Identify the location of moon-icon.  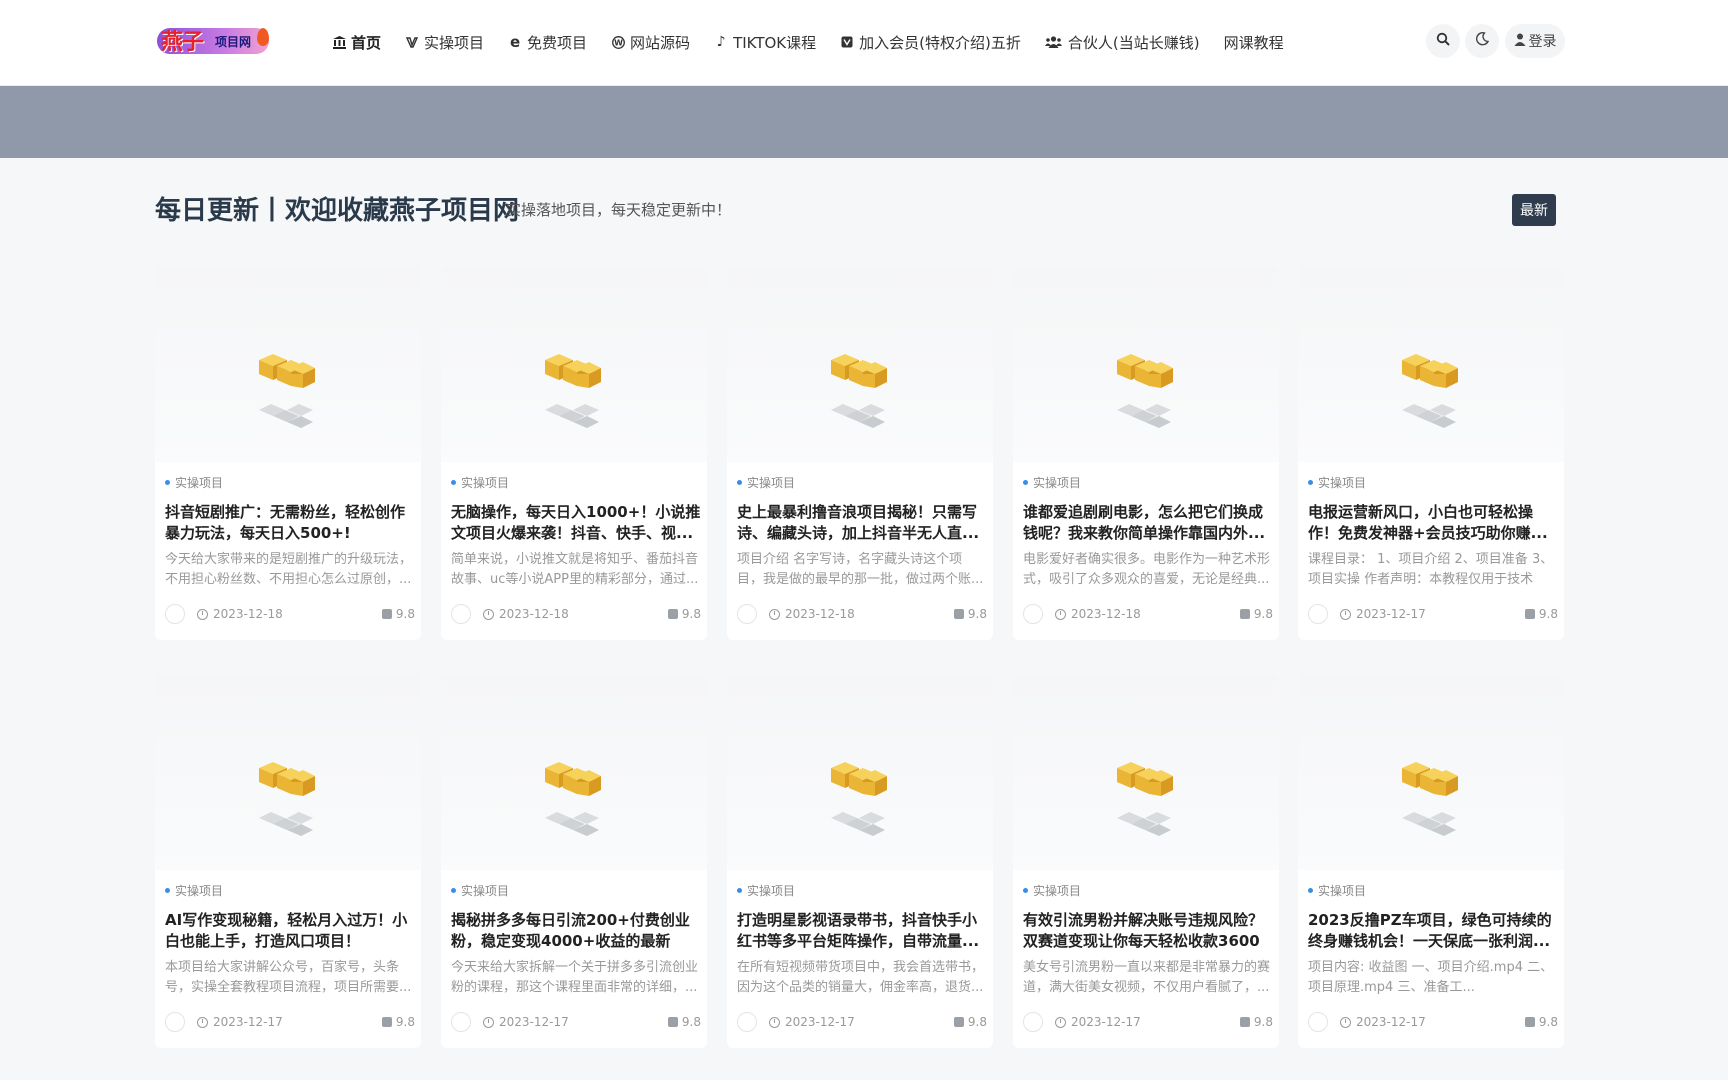
(1482, 41).